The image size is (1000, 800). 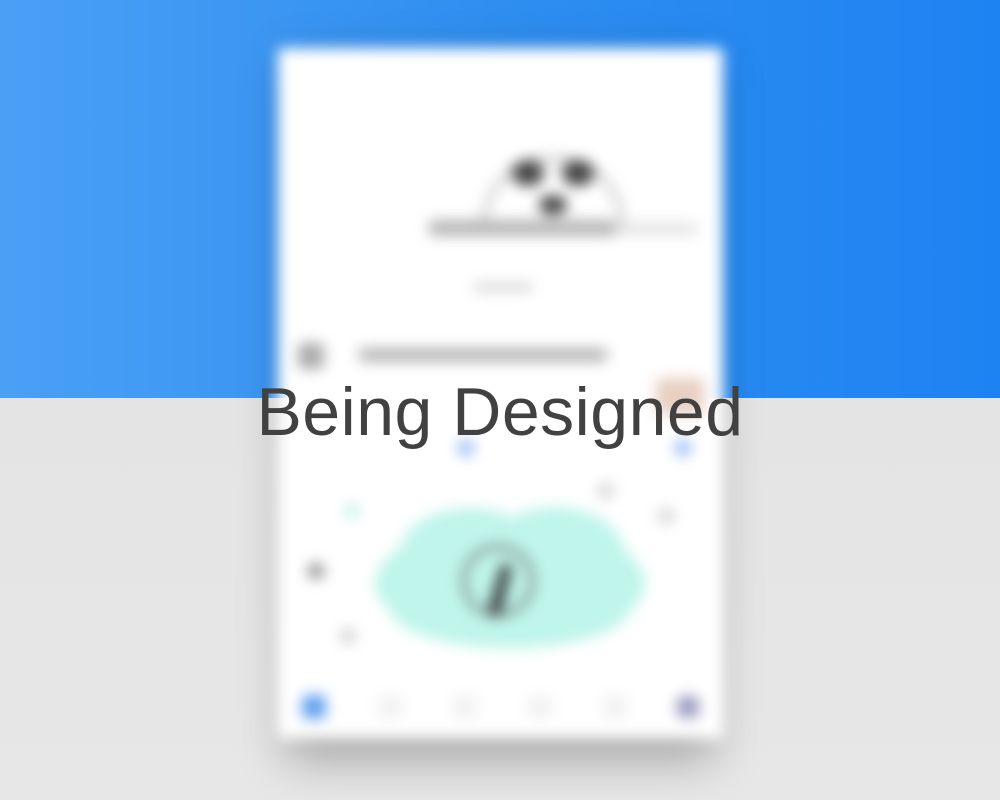 What do you see at coordinates (500, 412) in the screenshot?
I see `being-designed-label: Being Designed` at bounding box center [500, 412].